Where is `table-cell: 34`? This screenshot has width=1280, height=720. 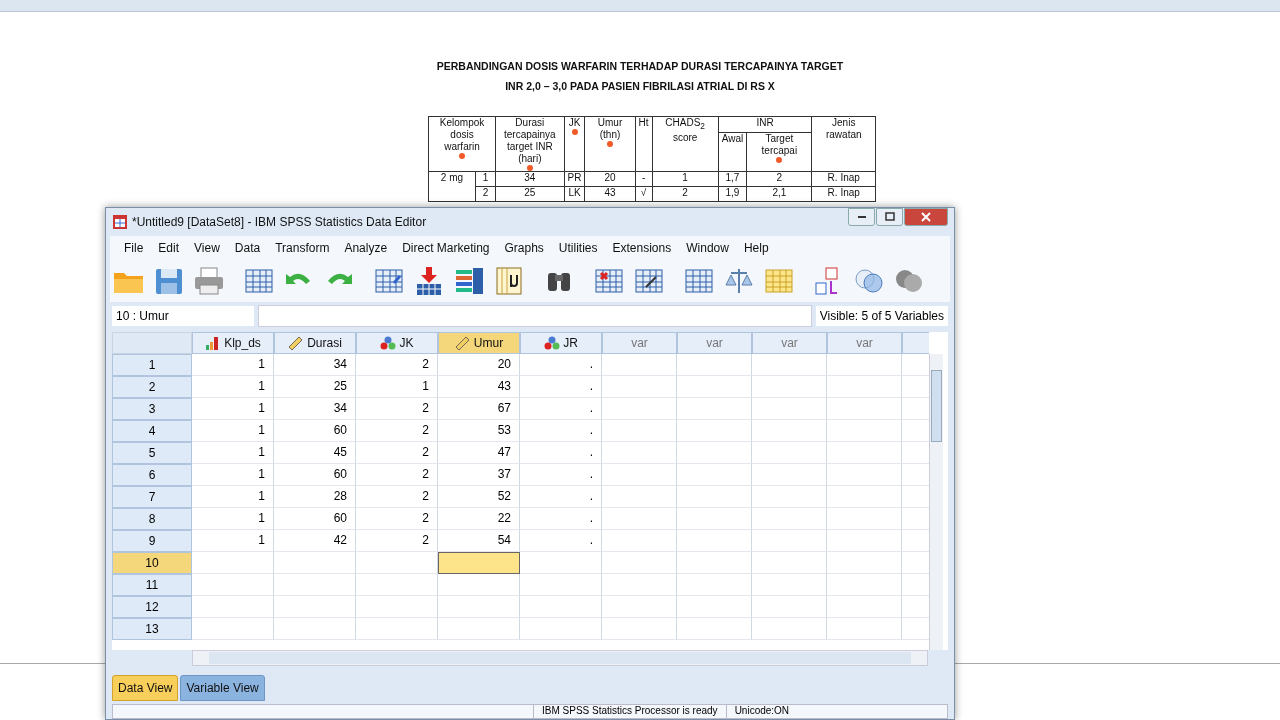 table-cell: 34 is located at coordinates (315, 365).